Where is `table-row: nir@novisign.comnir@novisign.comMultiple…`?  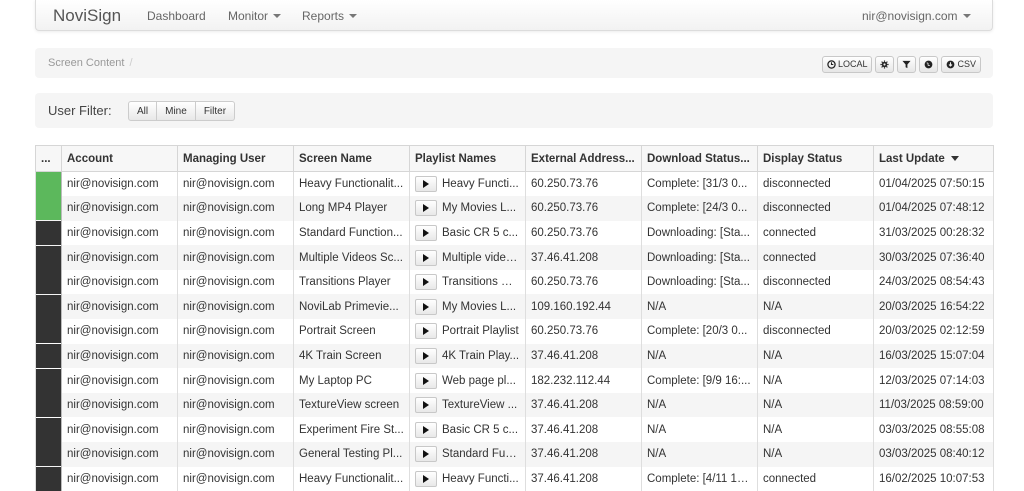
table-row: nir@novisign.comnir@novisign.comMultiple… is located at coordinates (515, 257).